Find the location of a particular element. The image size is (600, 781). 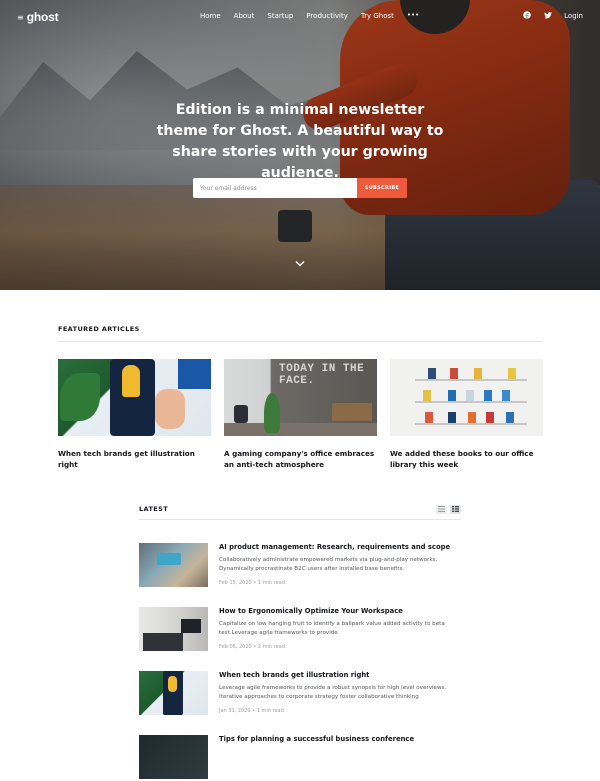

featured-card: When tech brands get illustration right is located at coordinates (134, 414).